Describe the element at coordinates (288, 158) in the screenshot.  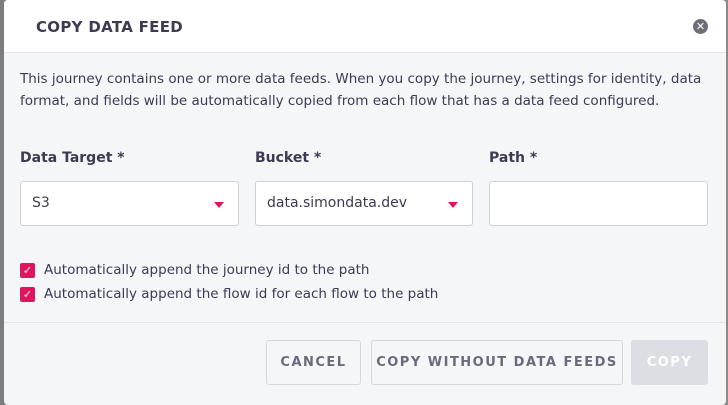
I see `bucket-label: Bucket *` at that location.